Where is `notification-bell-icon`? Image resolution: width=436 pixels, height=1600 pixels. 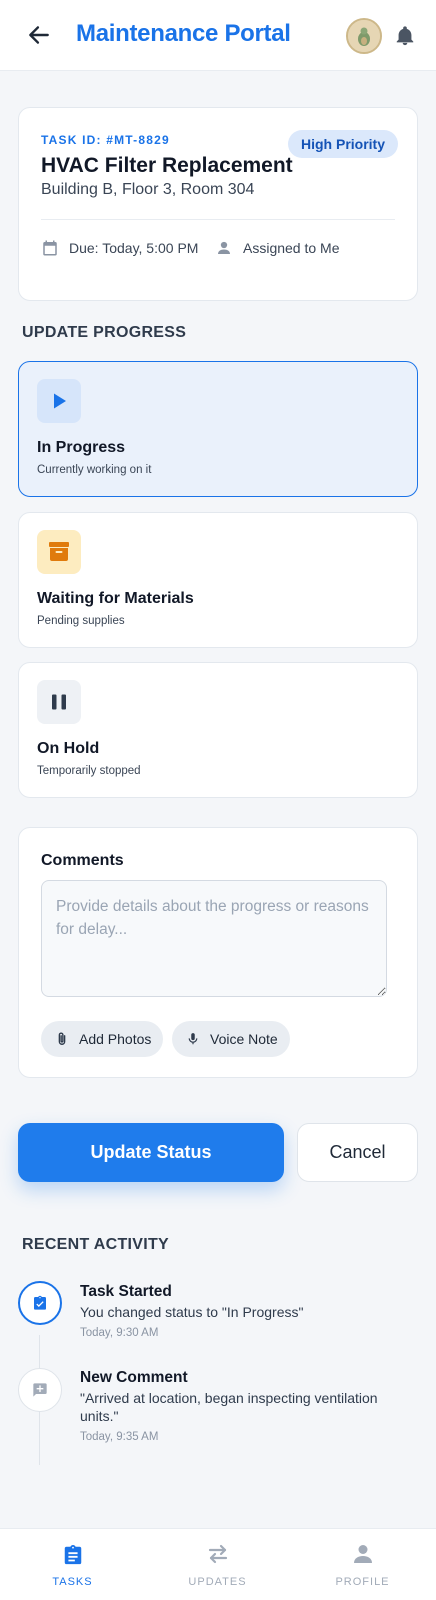
notification-bell-icon is located at coordinates (405, 36).